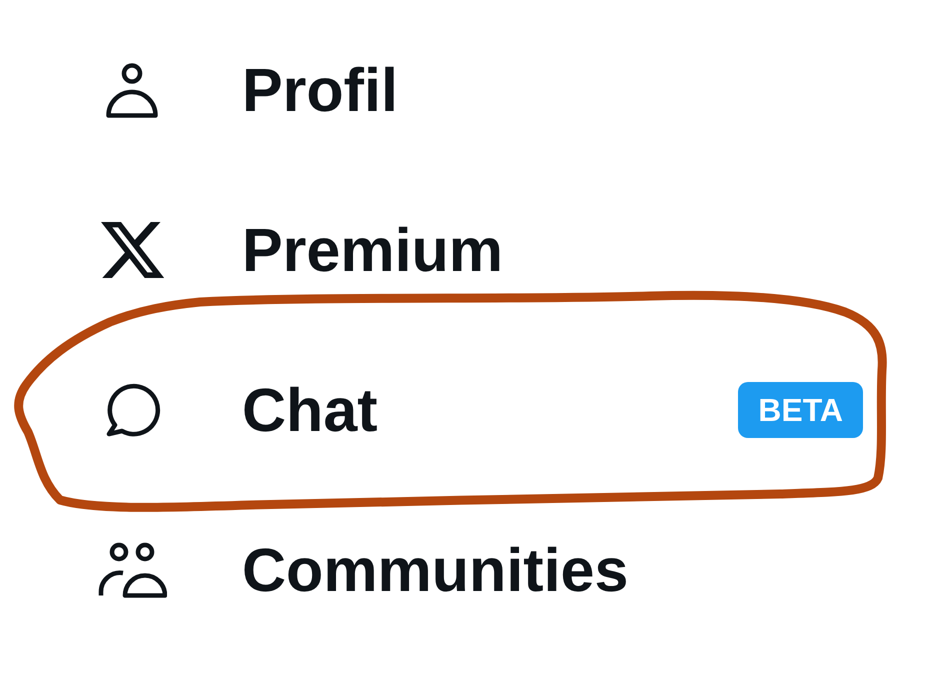  What do you see at coordinates (435, 570) in the screenshot?
I see `menu-label: Communities` at bounding box center [435, 570].